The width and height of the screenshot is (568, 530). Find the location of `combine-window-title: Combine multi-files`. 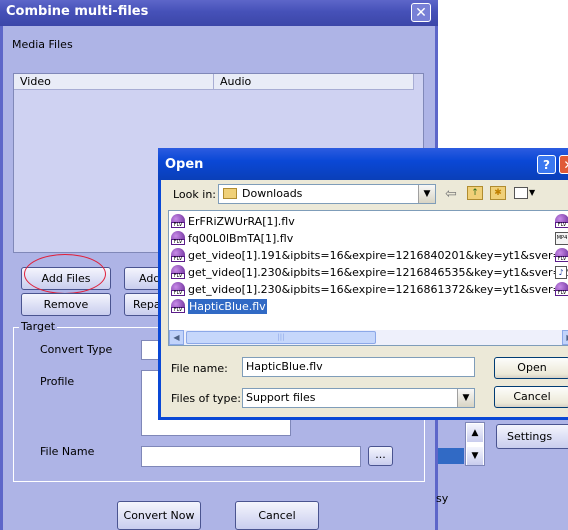

combine-window-title: Combine multi-files is located at coordinates (77, 11).